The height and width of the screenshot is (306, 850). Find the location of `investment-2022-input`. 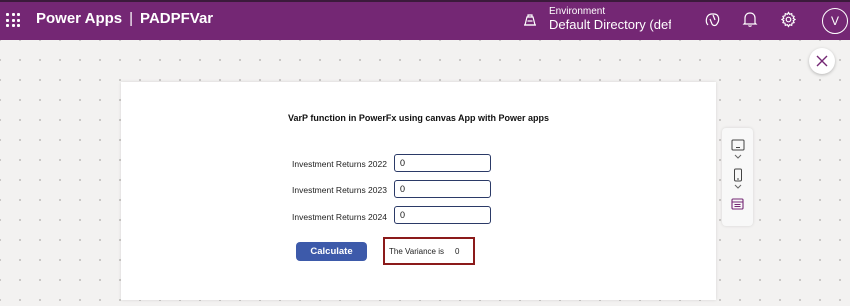

investment-2022-input is located at coordinates (442, 163).